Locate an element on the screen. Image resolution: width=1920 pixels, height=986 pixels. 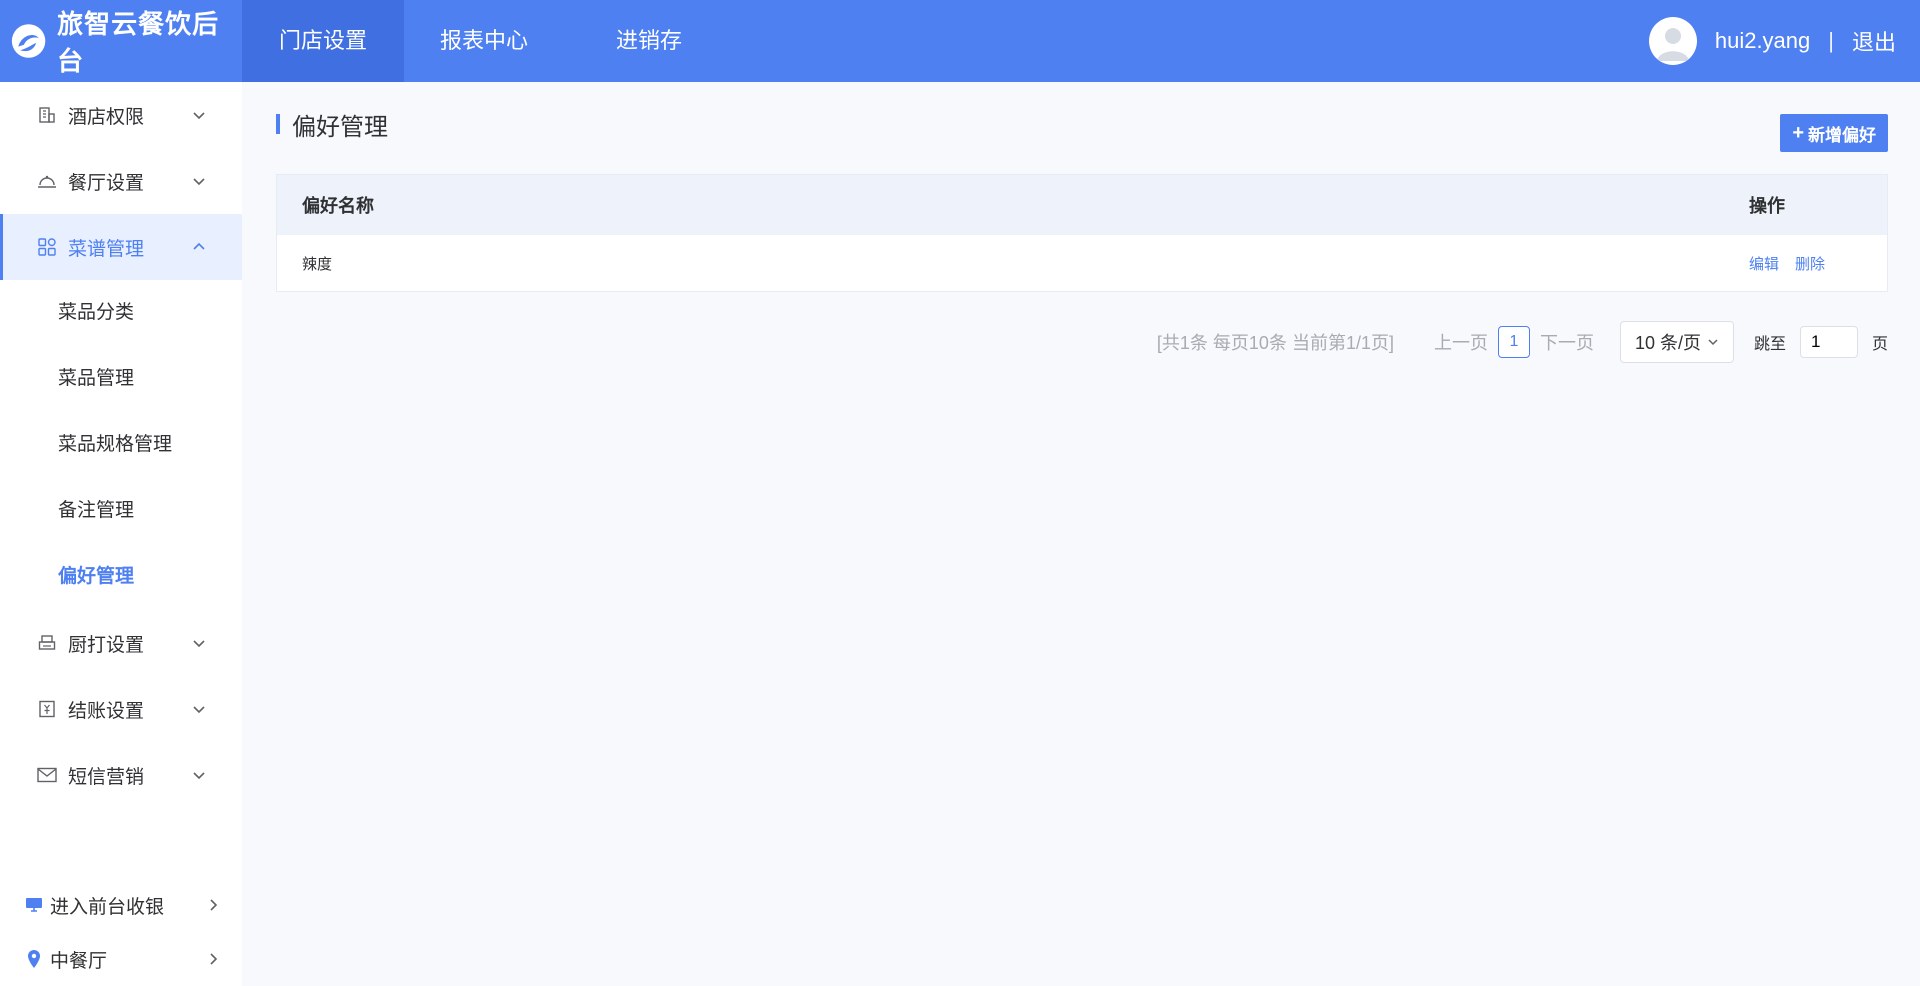
sidebar-item-checkout-settings: 结账设置 is located at coordinates (121, 709).